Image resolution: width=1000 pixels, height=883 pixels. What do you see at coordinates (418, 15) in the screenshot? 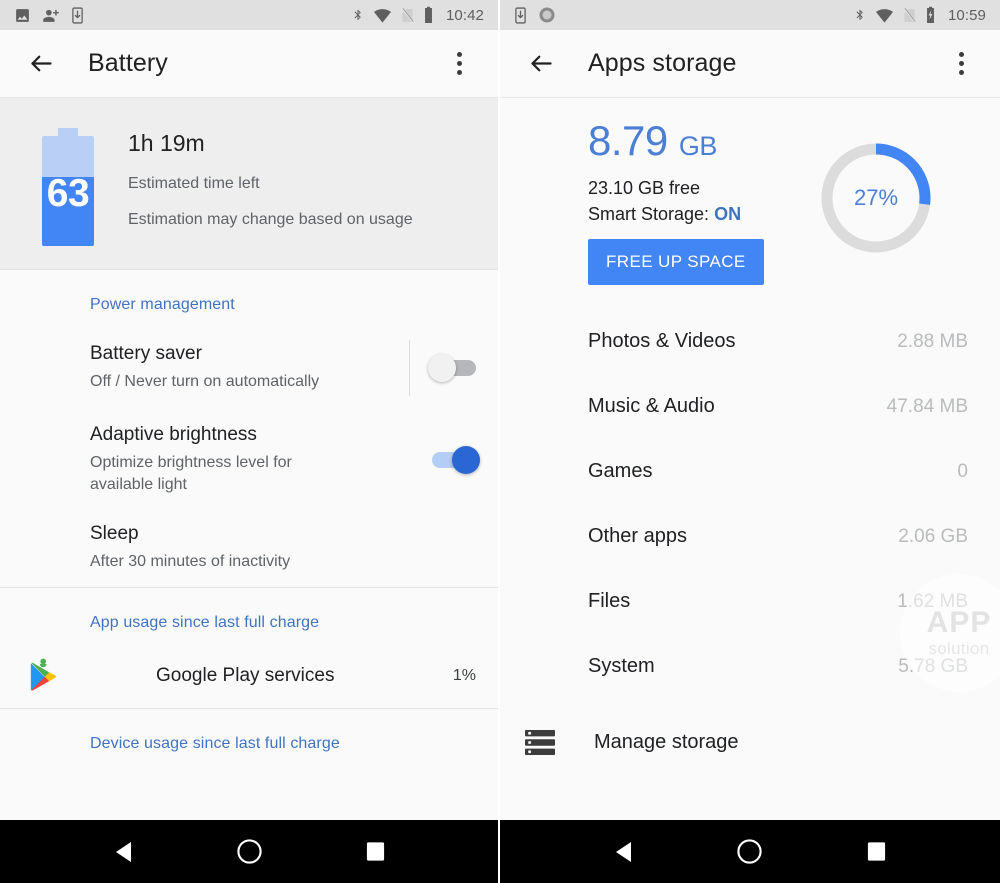
I see `status-bar-right-icons: 10:42` at bounding box center [418, 15].